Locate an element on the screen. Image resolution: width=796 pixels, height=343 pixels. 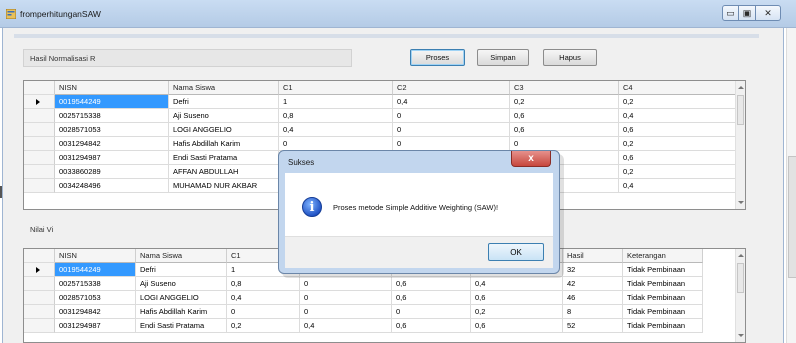
ok-button: OK is located at coordinates (516, 252).